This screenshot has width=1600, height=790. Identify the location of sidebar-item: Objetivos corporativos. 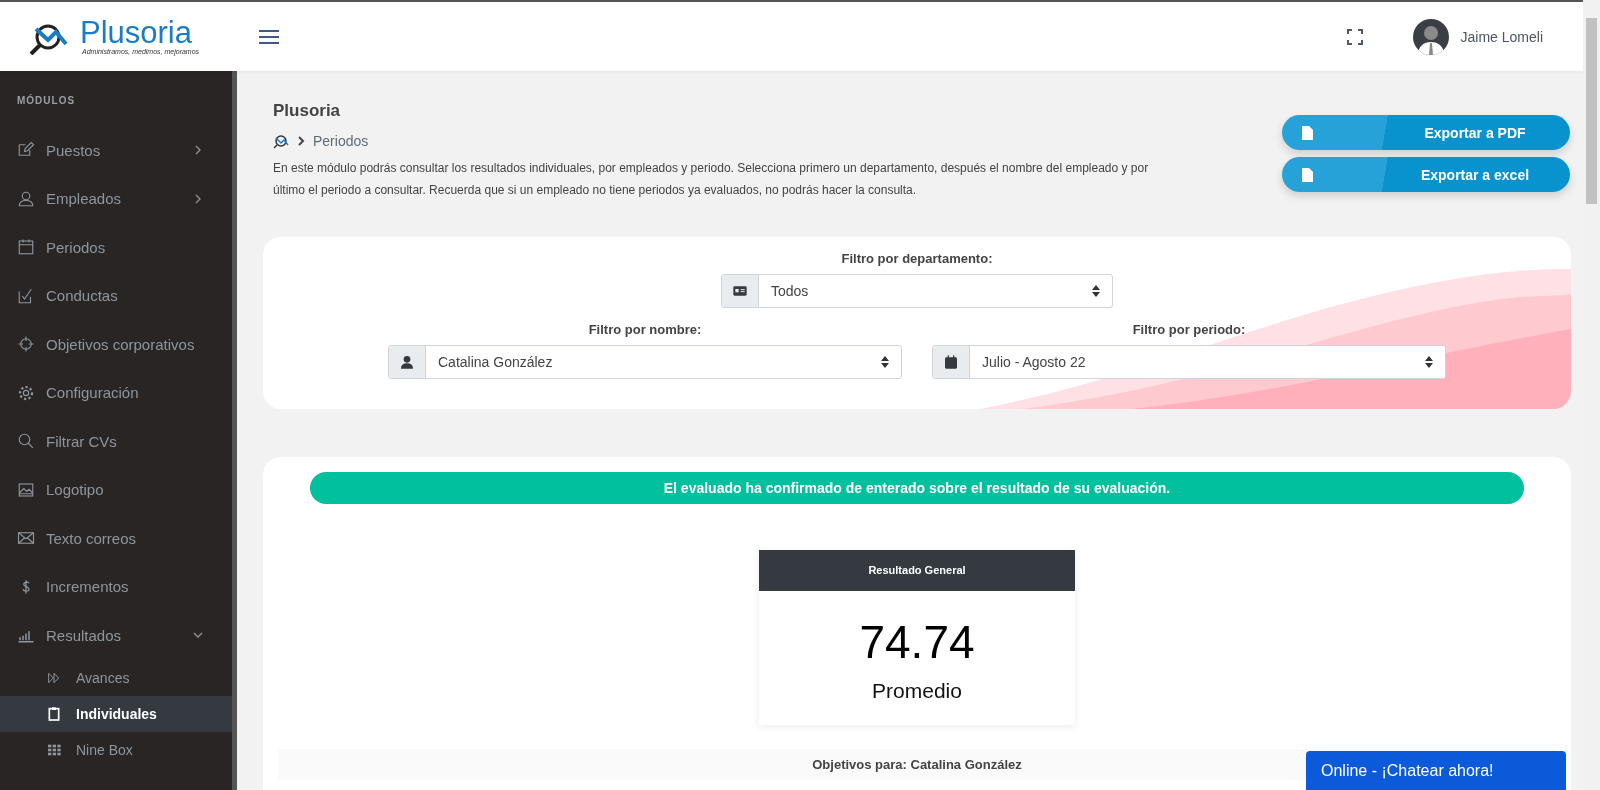
(116, 344).